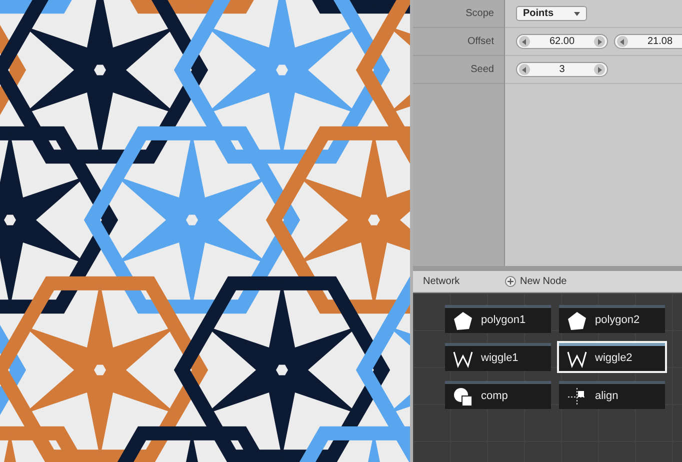 The width and height of the screenshot is (682, 462). What do you see at coordinates (480, 14) in the screenshot?
I see `parameter-label: Scope` at bounding box center [480, 14].